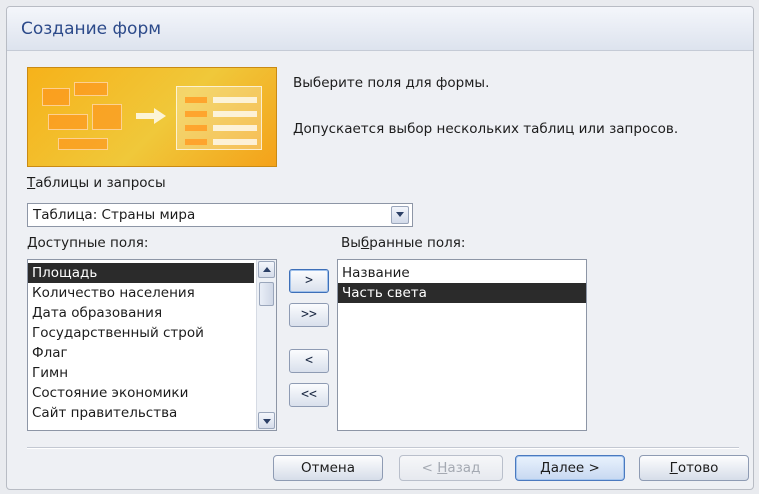  What do you see at coordinates (141, 313) in the screenshot?
I see `available-field-item: Дата образования` at bounding box center [141, 313].